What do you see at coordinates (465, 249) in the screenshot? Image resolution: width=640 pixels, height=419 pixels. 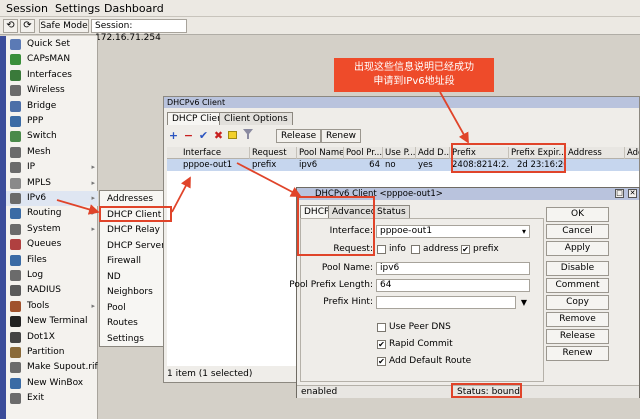 I see `request-prefix-checkbox: ✔` at bounding box center [465, 249].